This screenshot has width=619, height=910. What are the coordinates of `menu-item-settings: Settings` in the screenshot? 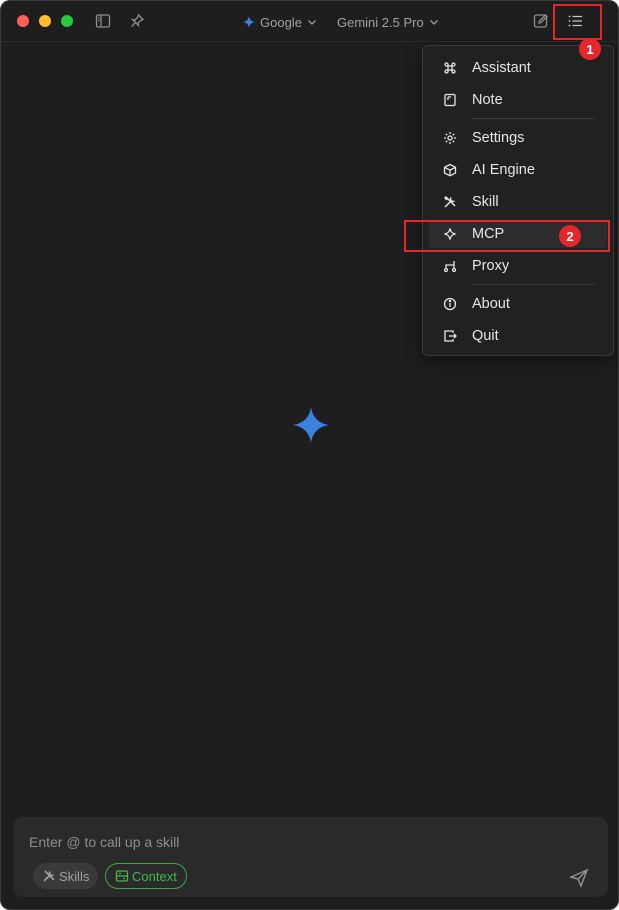 It's located at (518, 138).